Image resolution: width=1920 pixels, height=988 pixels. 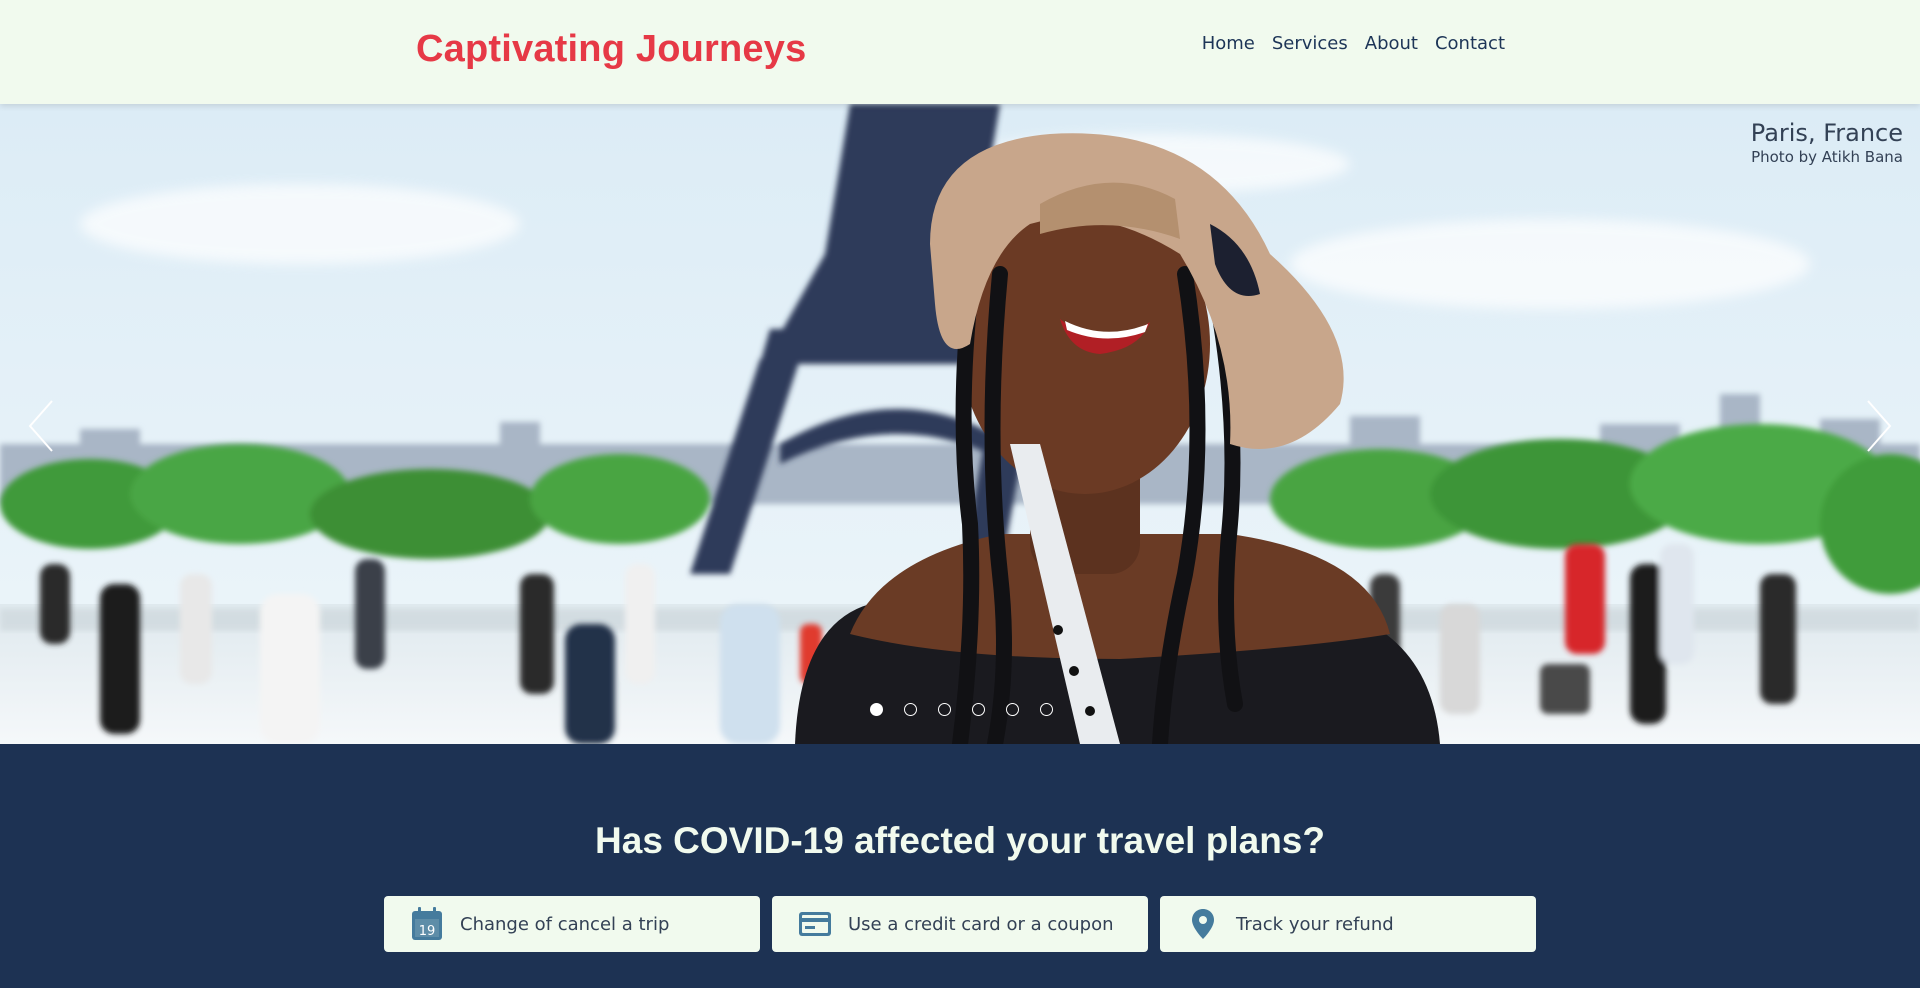 I want to click on nav-about: About, so click(x=1391, y=43).